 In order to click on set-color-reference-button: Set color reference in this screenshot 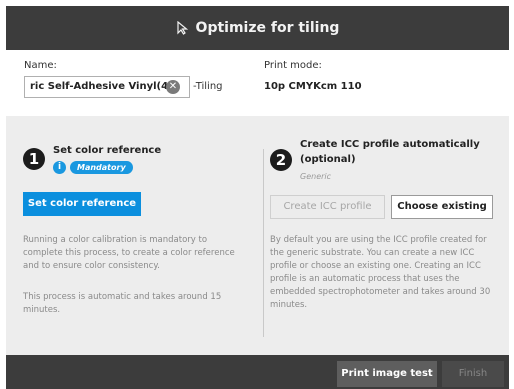, I will do `click(82, 204)`.